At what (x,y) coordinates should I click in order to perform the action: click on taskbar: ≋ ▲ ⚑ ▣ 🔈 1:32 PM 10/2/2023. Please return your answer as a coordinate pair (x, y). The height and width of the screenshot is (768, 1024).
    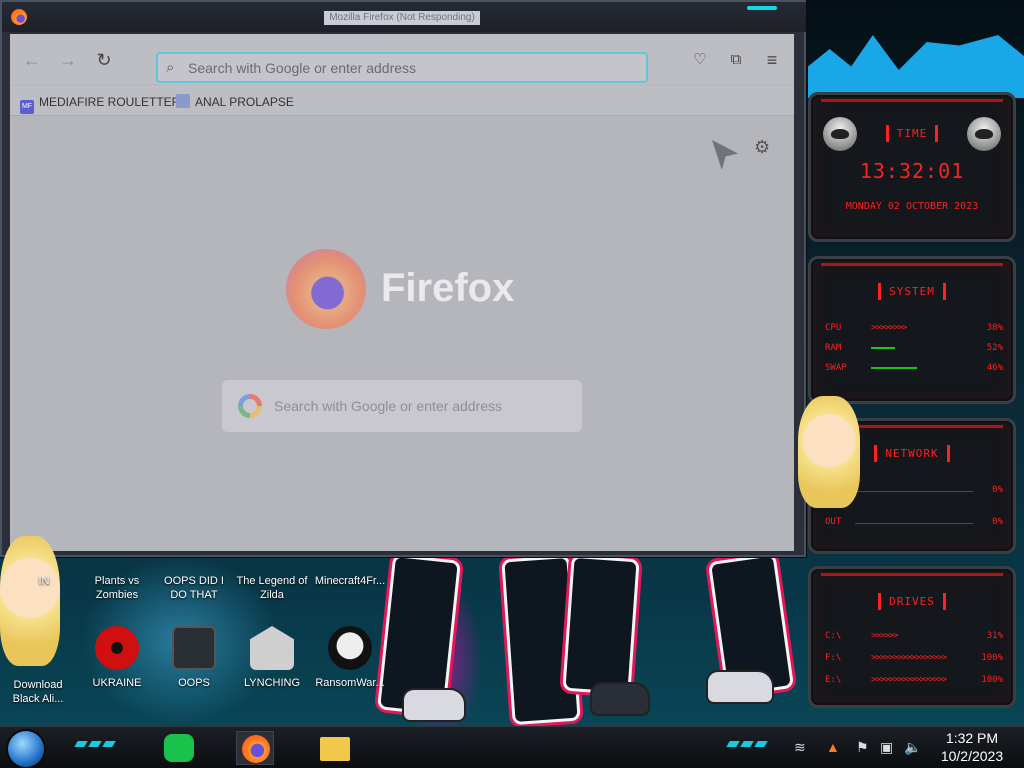
    Looking at the image, I should click on (512, 747).